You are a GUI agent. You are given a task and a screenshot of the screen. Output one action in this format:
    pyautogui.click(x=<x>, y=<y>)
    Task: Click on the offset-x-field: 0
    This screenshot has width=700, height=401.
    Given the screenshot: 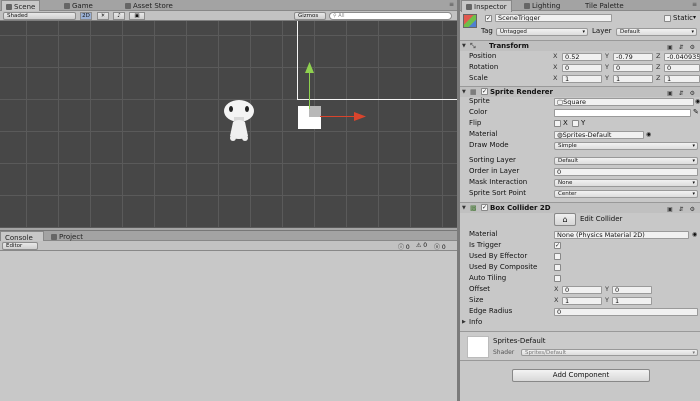 What is the action you would take?
    pyautogui.click(x=582, y=289)
    